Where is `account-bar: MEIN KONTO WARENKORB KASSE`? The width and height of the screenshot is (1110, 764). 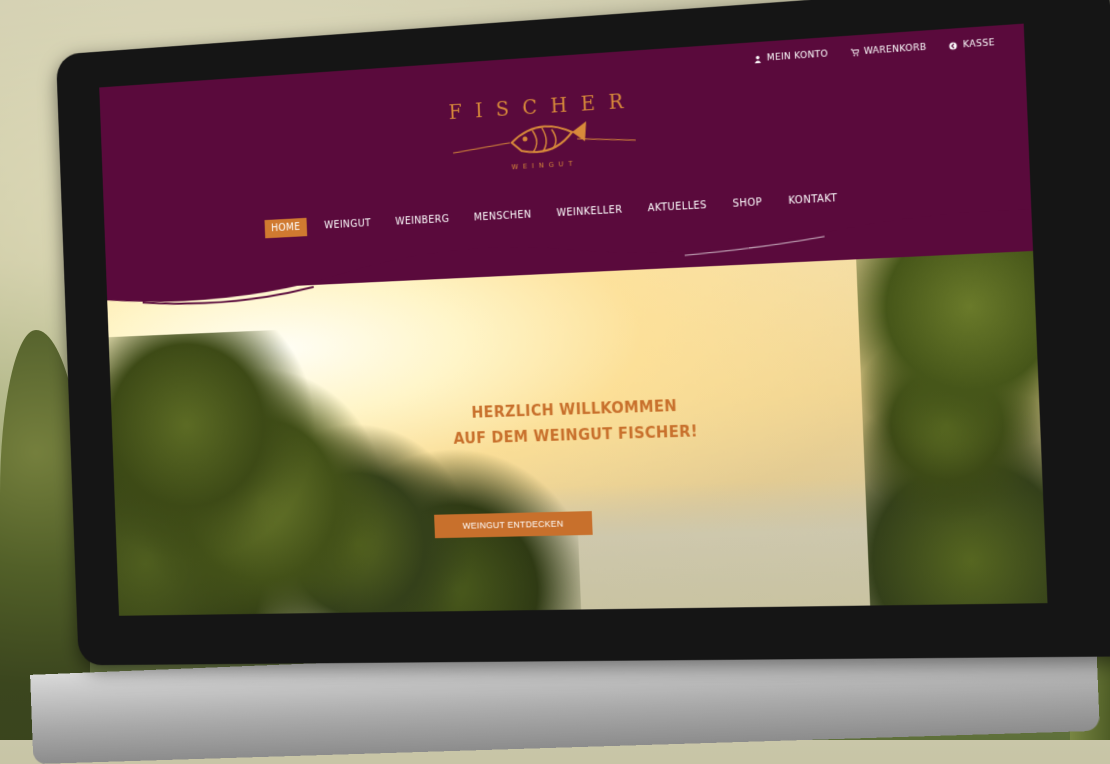 account-bar: MEIN KONTO WARENKORB KASSE is located at coordinates (874, 51).